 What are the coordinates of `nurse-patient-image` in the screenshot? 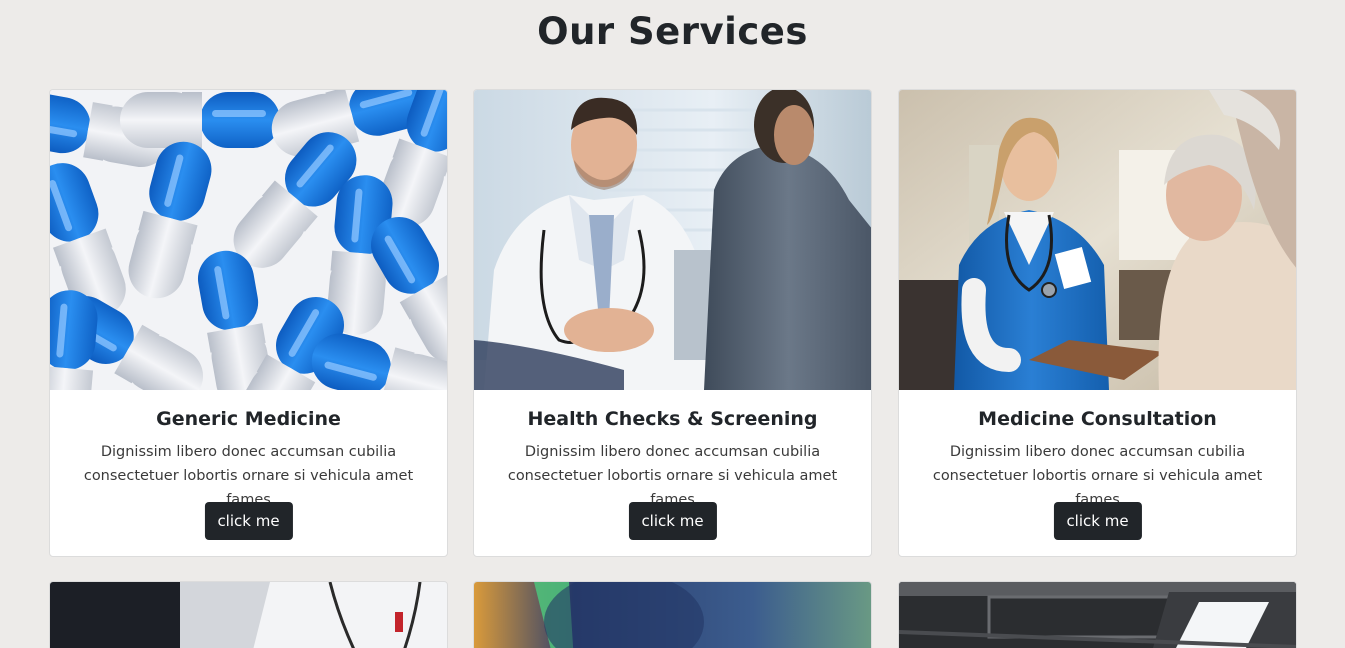 It's located at (1097, 240).